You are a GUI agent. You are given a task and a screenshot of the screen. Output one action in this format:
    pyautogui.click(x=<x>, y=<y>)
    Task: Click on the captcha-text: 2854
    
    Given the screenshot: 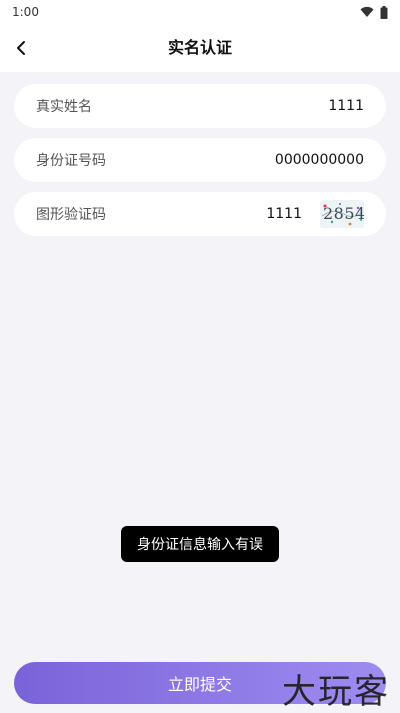 What is the action you would take?
    pyautogui.click(x=343, y=213)
    